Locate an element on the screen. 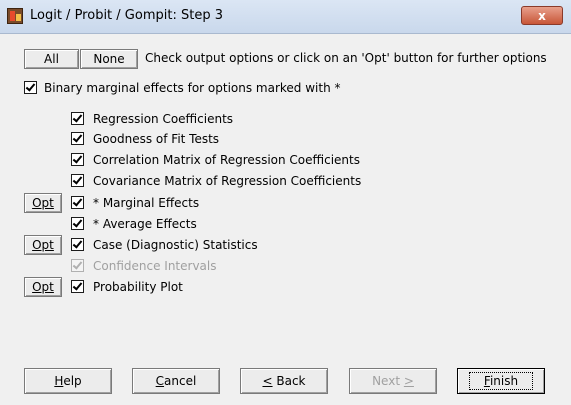 The height and width of the screenshot is (405, 571). option-label: Case (Diagnostic) Statistics is located at coordinates (175, 244).